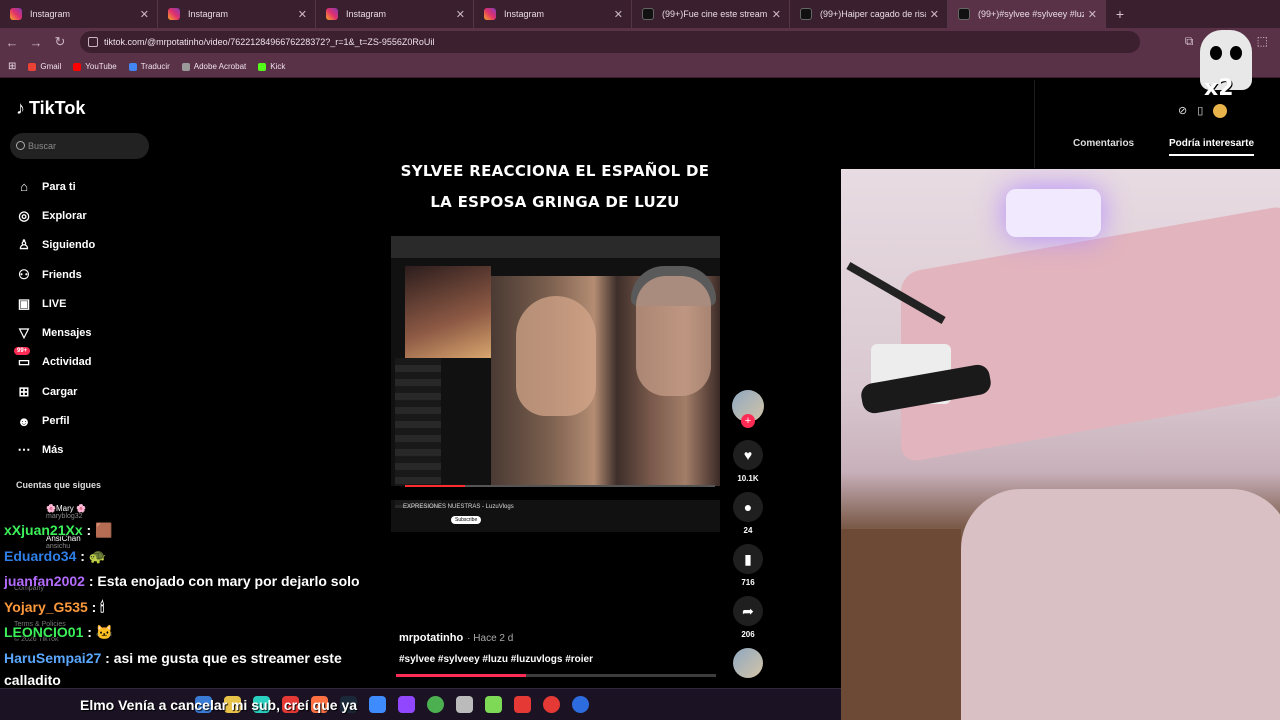 This screenshot has width=1280, height=720. I want to click on nav-cargar: ⊞ Cargar, so click(55, 391).